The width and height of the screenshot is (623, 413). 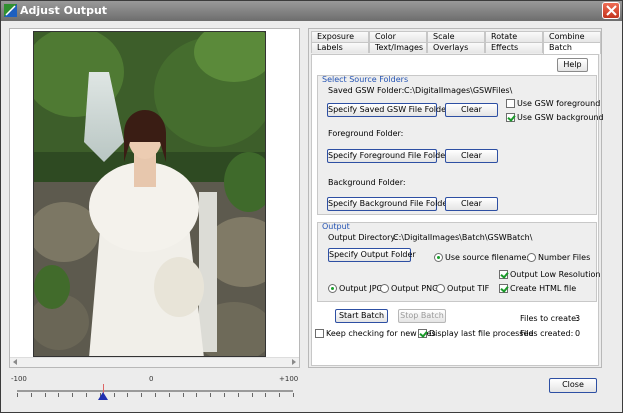 What do you see at coordinates (340, 36) in the screenshot?
I see `tab-exposure: Exposure` at bounding box center [340, 36].